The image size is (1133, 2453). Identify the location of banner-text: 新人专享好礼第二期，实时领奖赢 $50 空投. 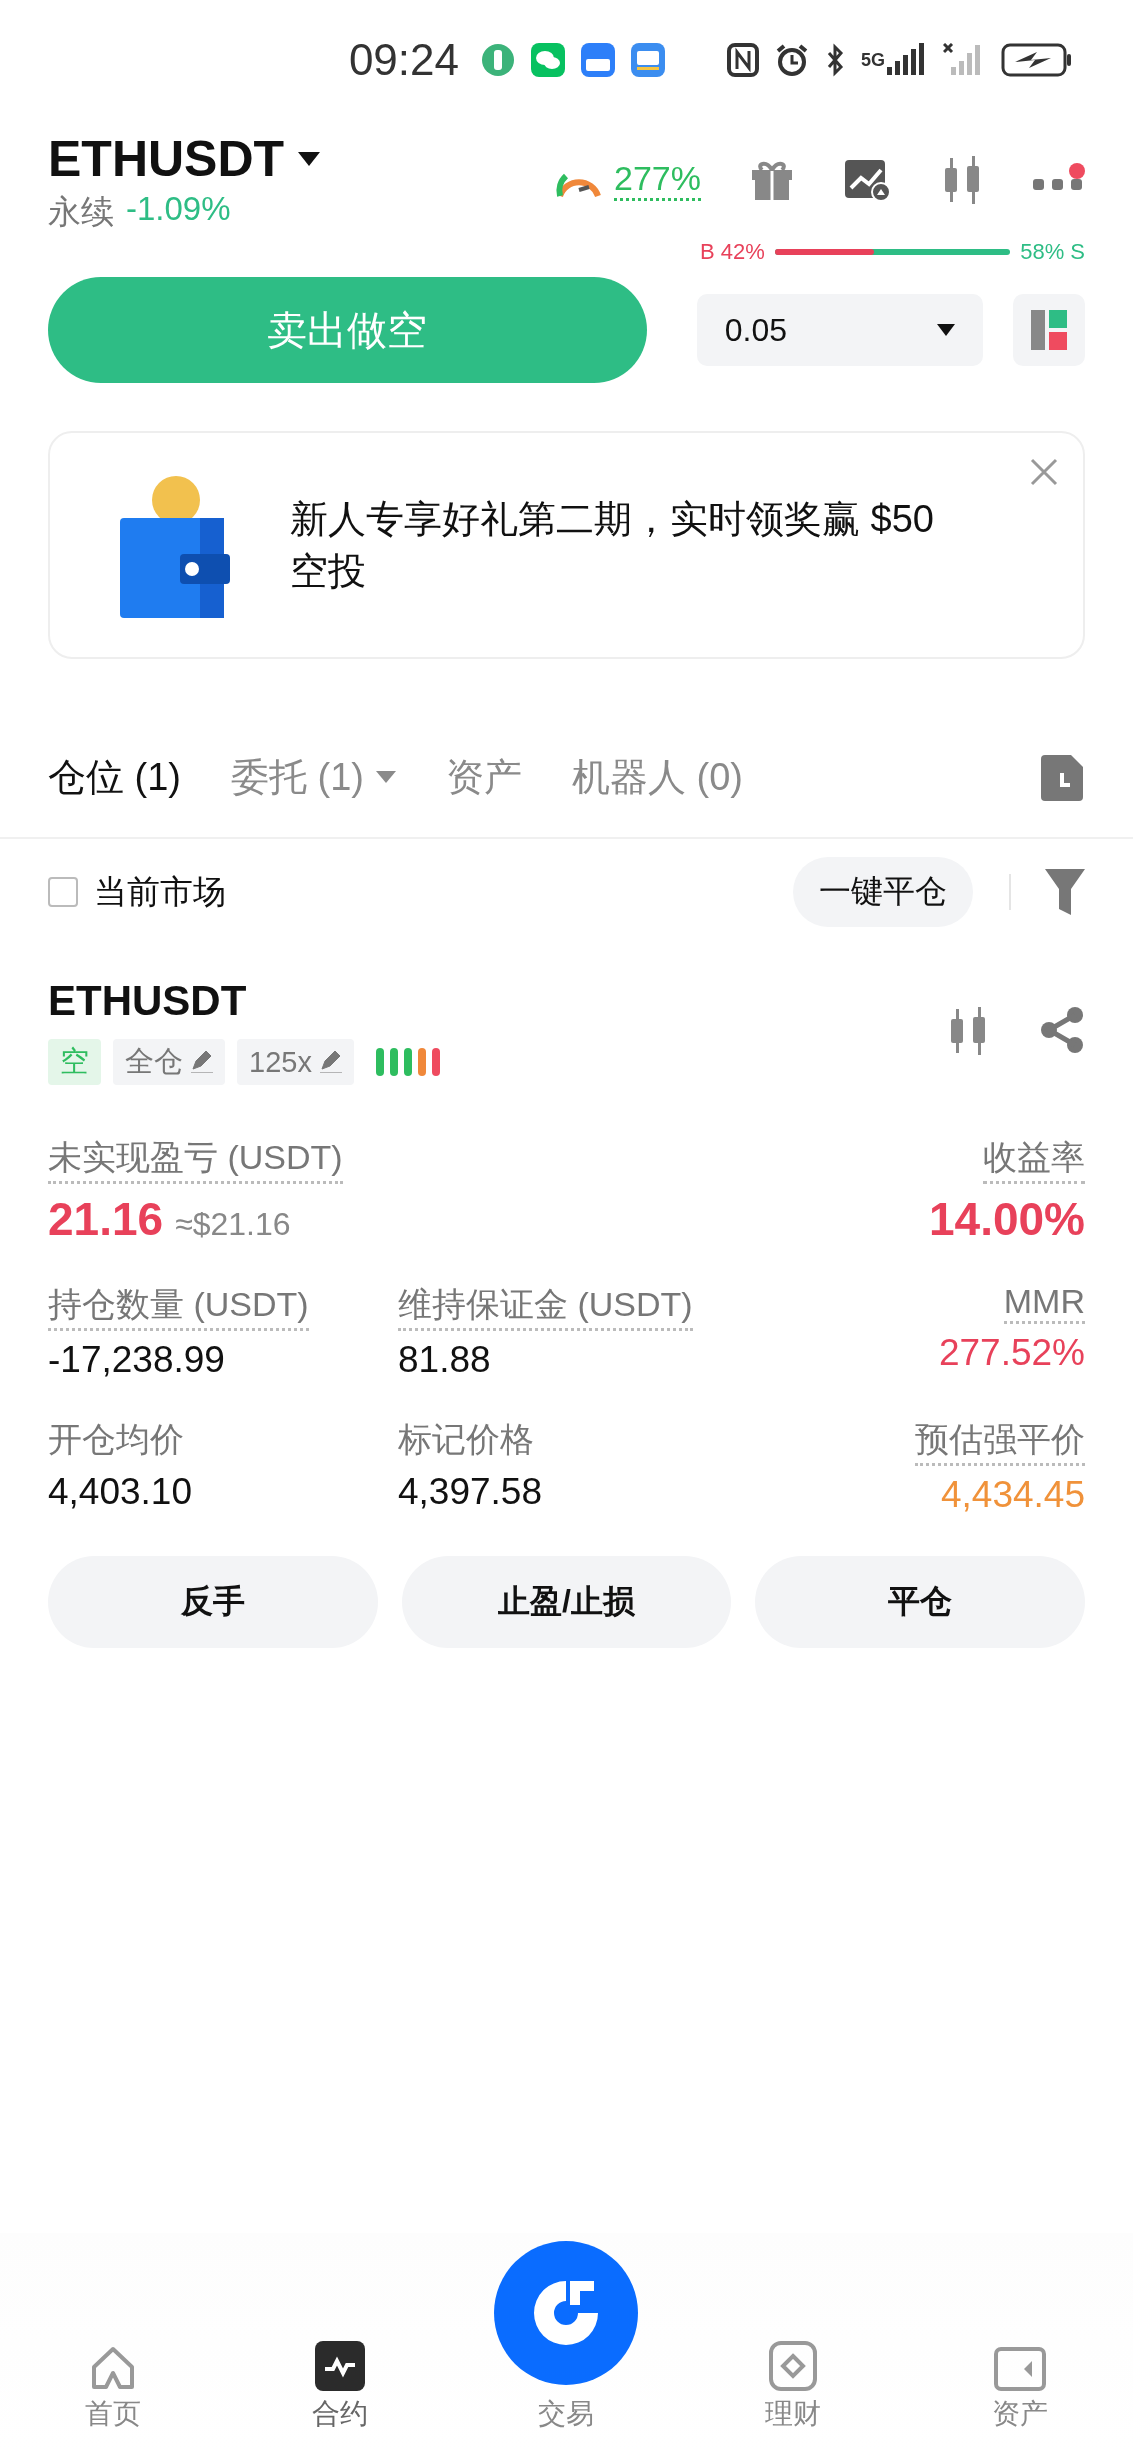
(612, 545).